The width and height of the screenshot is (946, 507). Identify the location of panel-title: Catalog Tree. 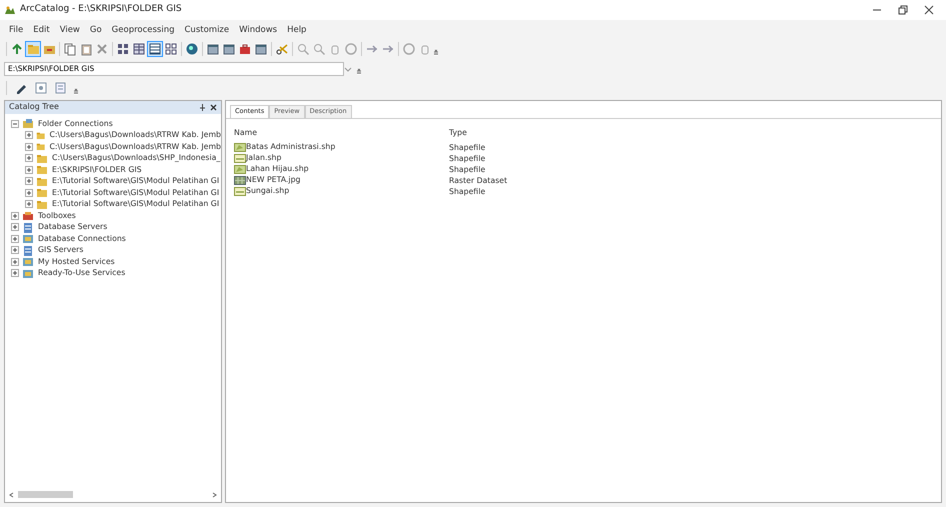
(34, 107).